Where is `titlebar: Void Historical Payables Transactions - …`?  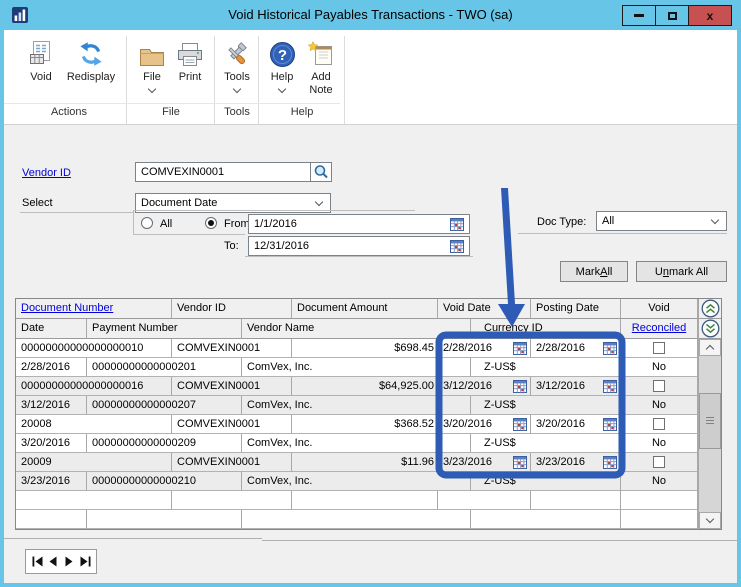
titlebar: Void Historical Payables Transactions - … is located at coordinates (370, 15).